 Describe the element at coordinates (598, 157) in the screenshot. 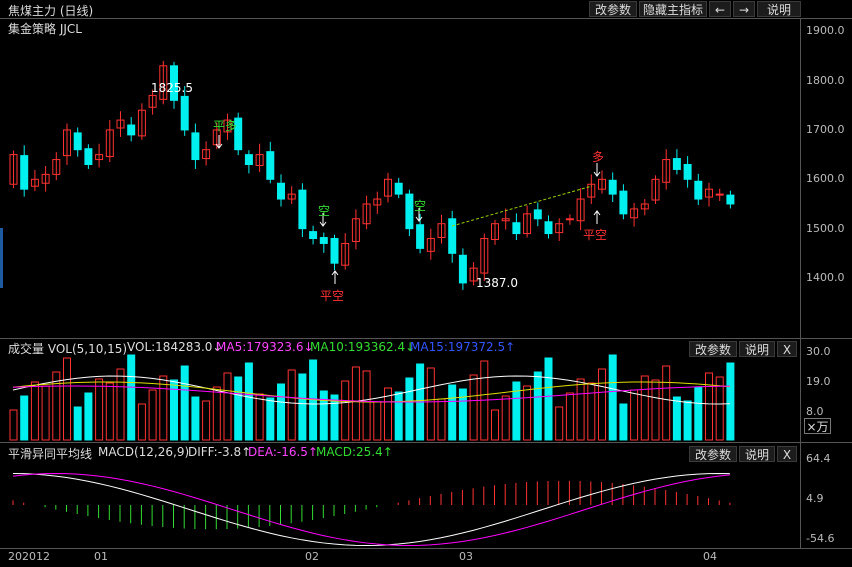

I see `signal-long: 多` at that location.